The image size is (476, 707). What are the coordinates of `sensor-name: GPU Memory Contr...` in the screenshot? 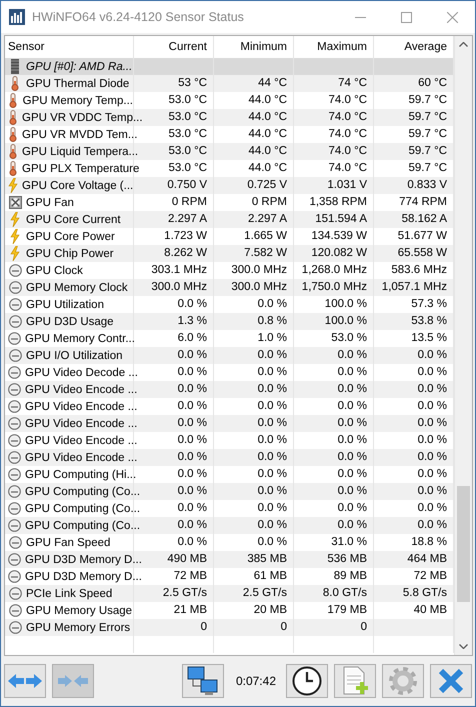 It's located at (80, 338).